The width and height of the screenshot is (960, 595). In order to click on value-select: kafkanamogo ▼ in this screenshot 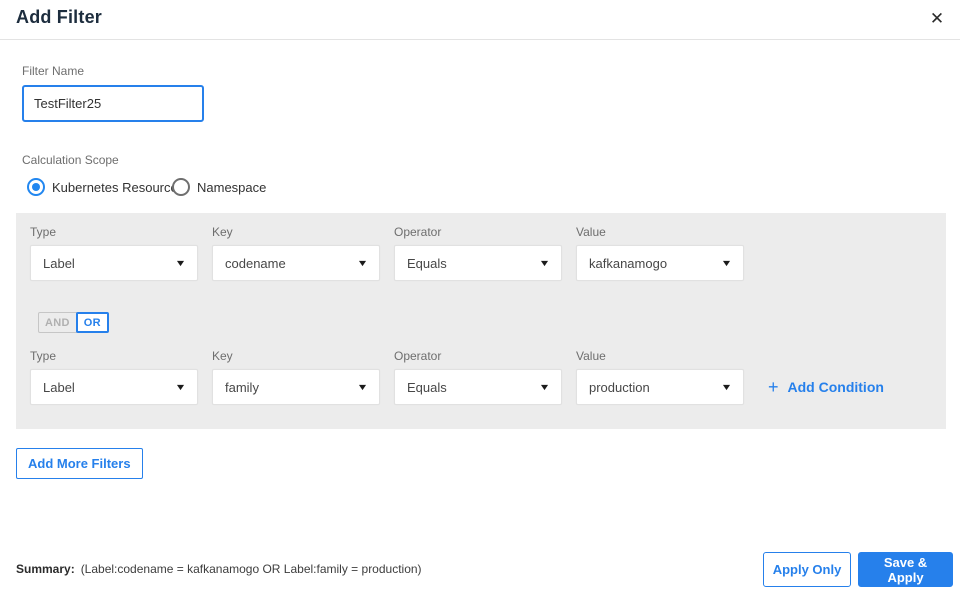, I will do `click(660, 263)`.